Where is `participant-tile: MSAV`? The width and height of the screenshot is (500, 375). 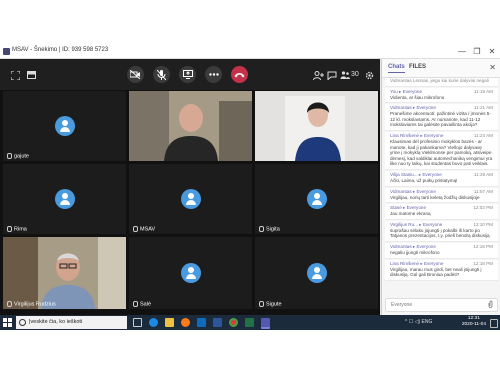 participant-tile: MSAV is located at coordinates (190, 199).